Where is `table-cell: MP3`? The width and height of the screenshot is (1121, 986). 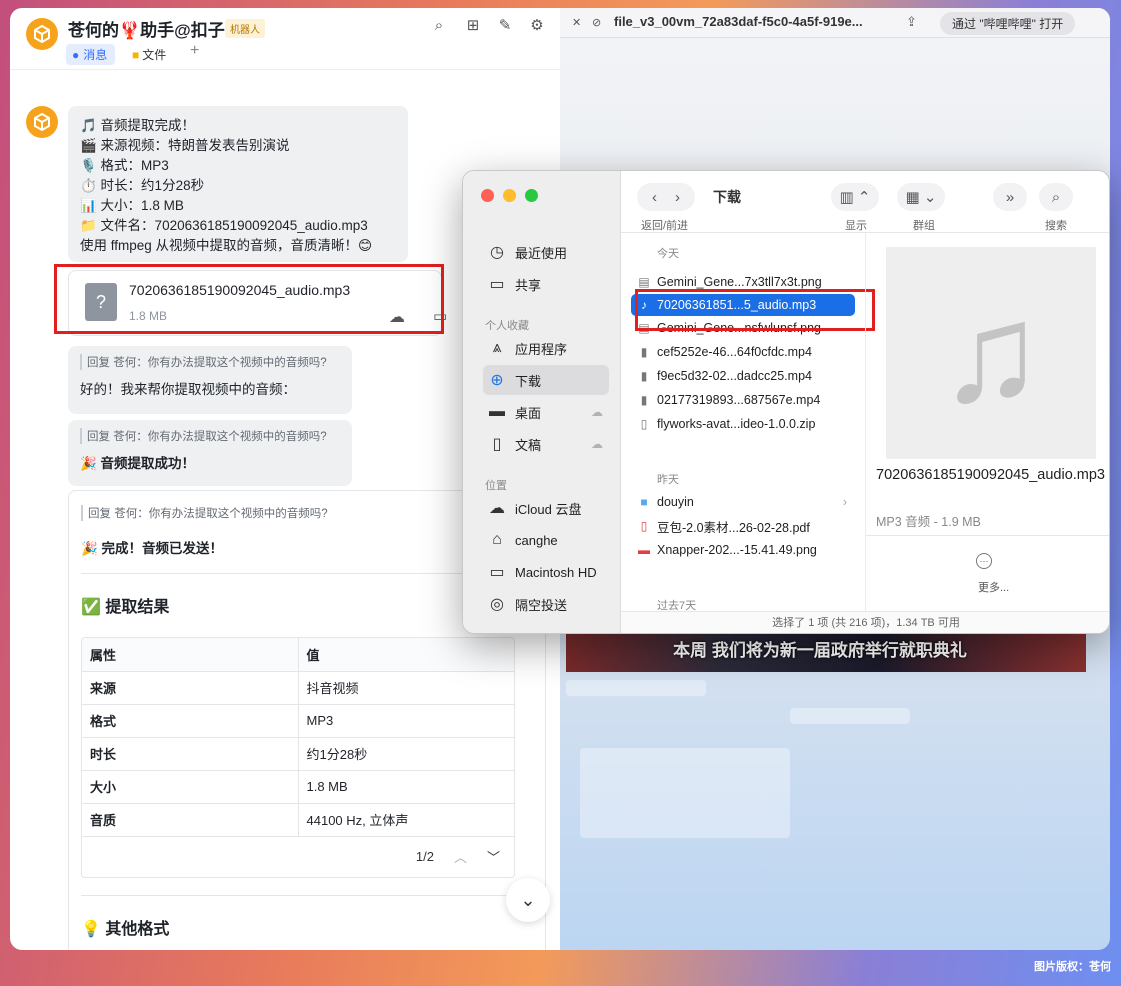 table-cell: MP3 is located at coordinates (406, 721).